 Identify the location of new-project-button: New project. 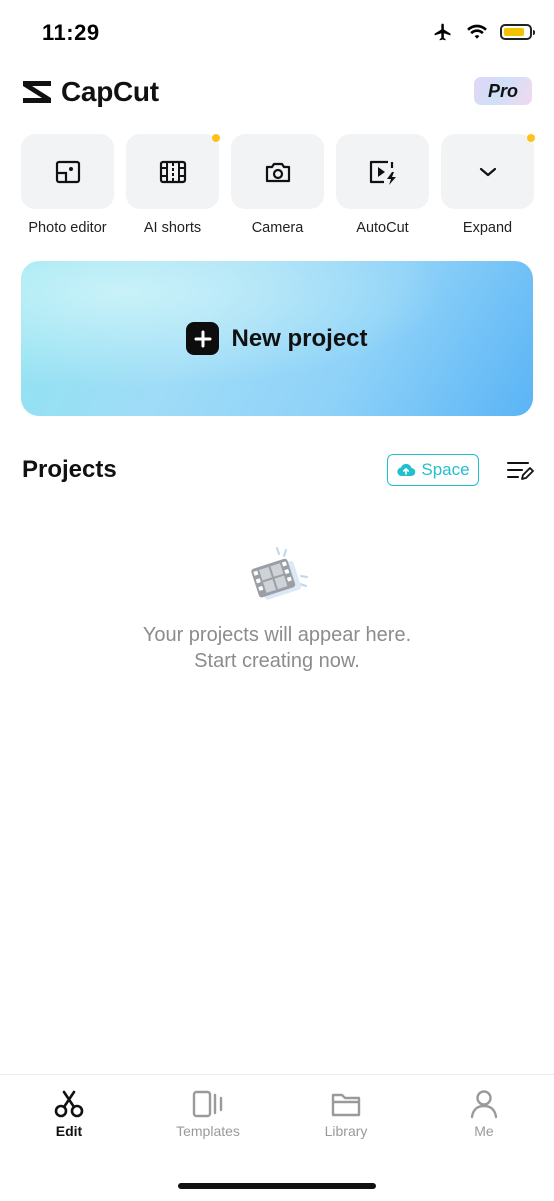
(277, 338).